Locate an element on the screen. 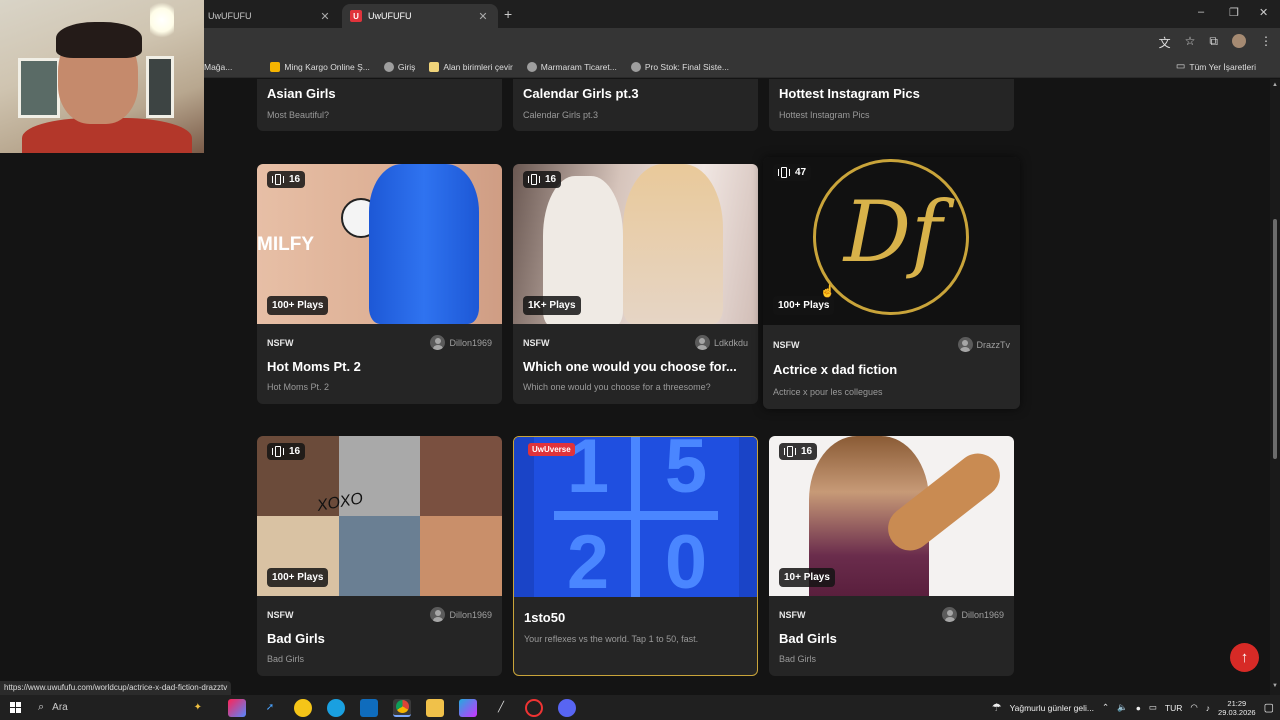  card-description: Hot Moms Pt. 2 is located at coordinates (298, 387).